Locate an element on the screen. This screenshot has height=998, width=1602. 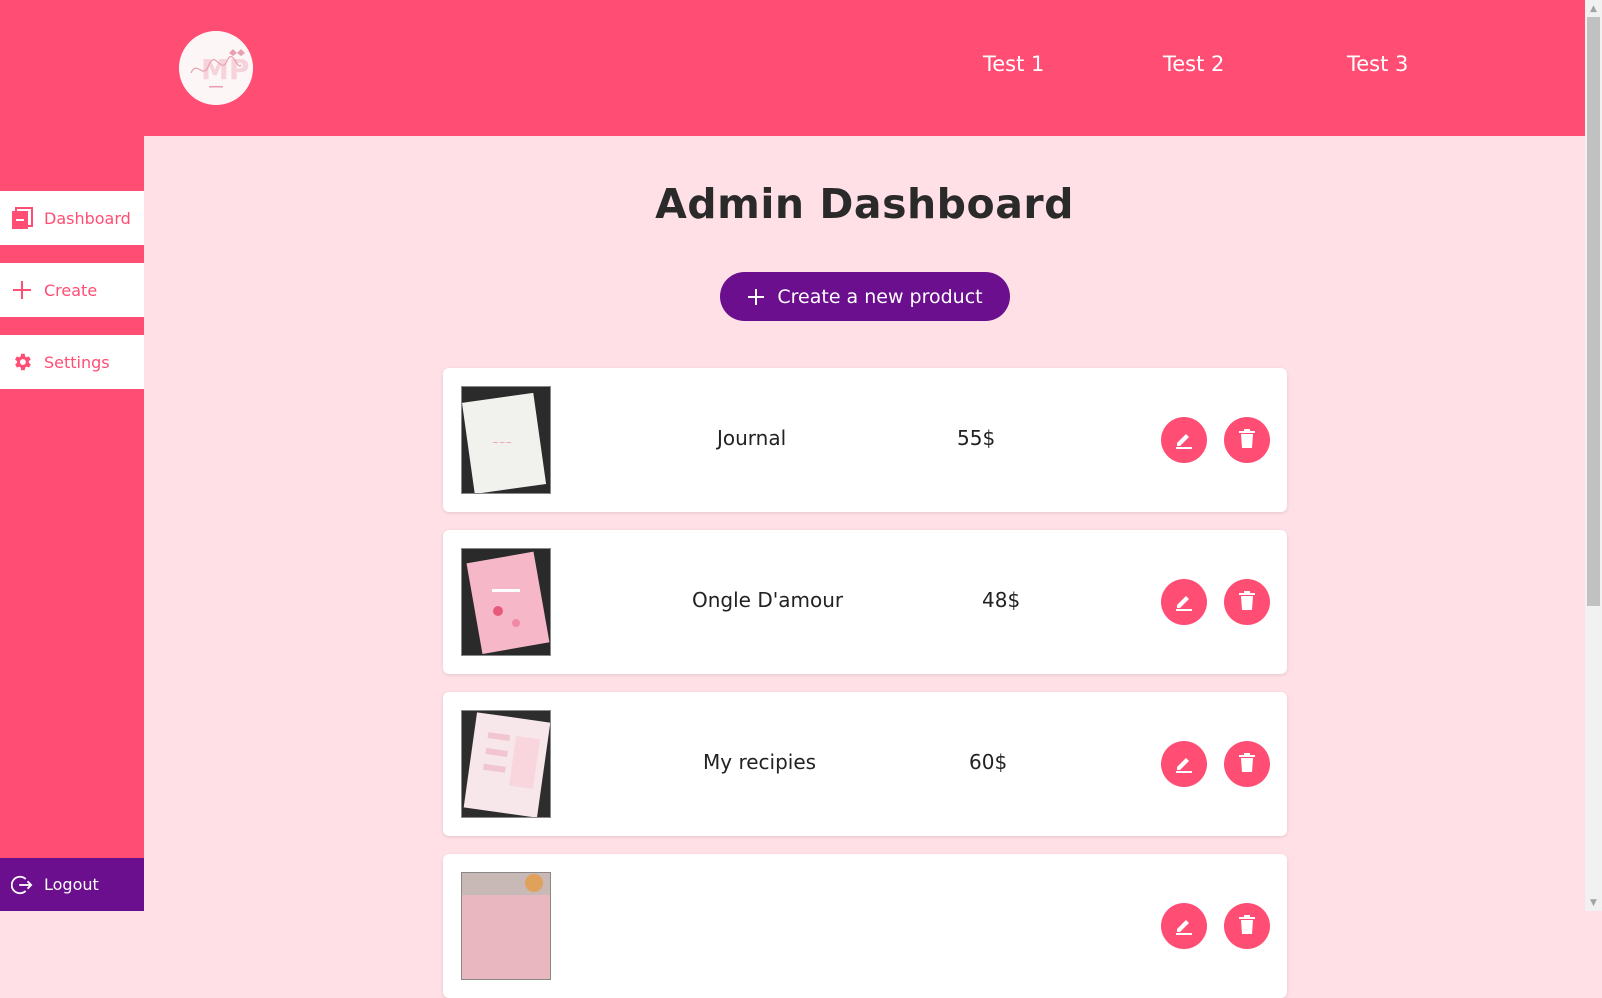
scroll-up-arrow-icon: ▲ is located at coordinates (1593, 8).